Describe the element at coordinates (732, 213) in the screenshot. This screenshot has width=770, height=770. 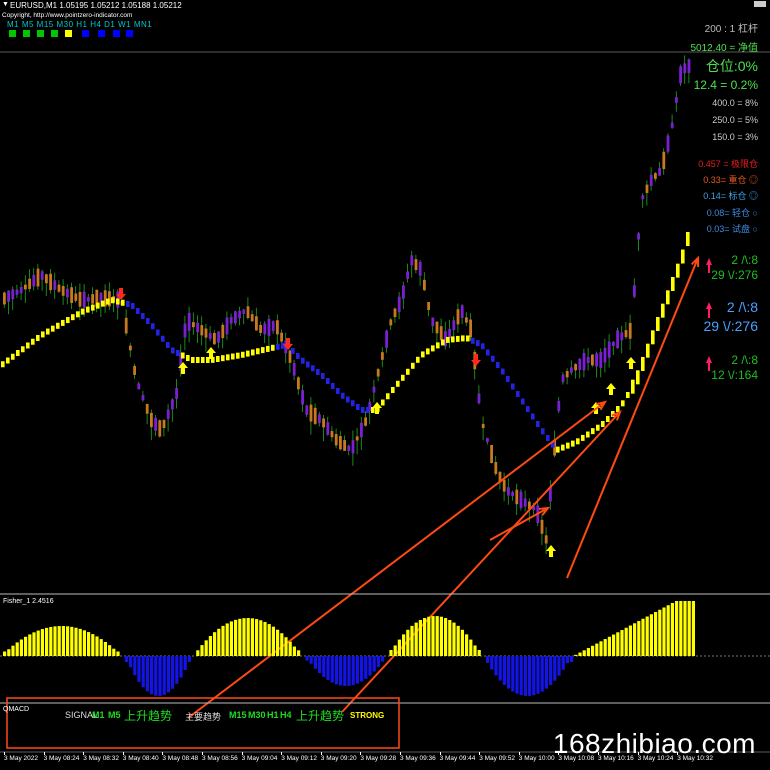
I see `risk-light: 0.08= 轻仓 ○` at that location.